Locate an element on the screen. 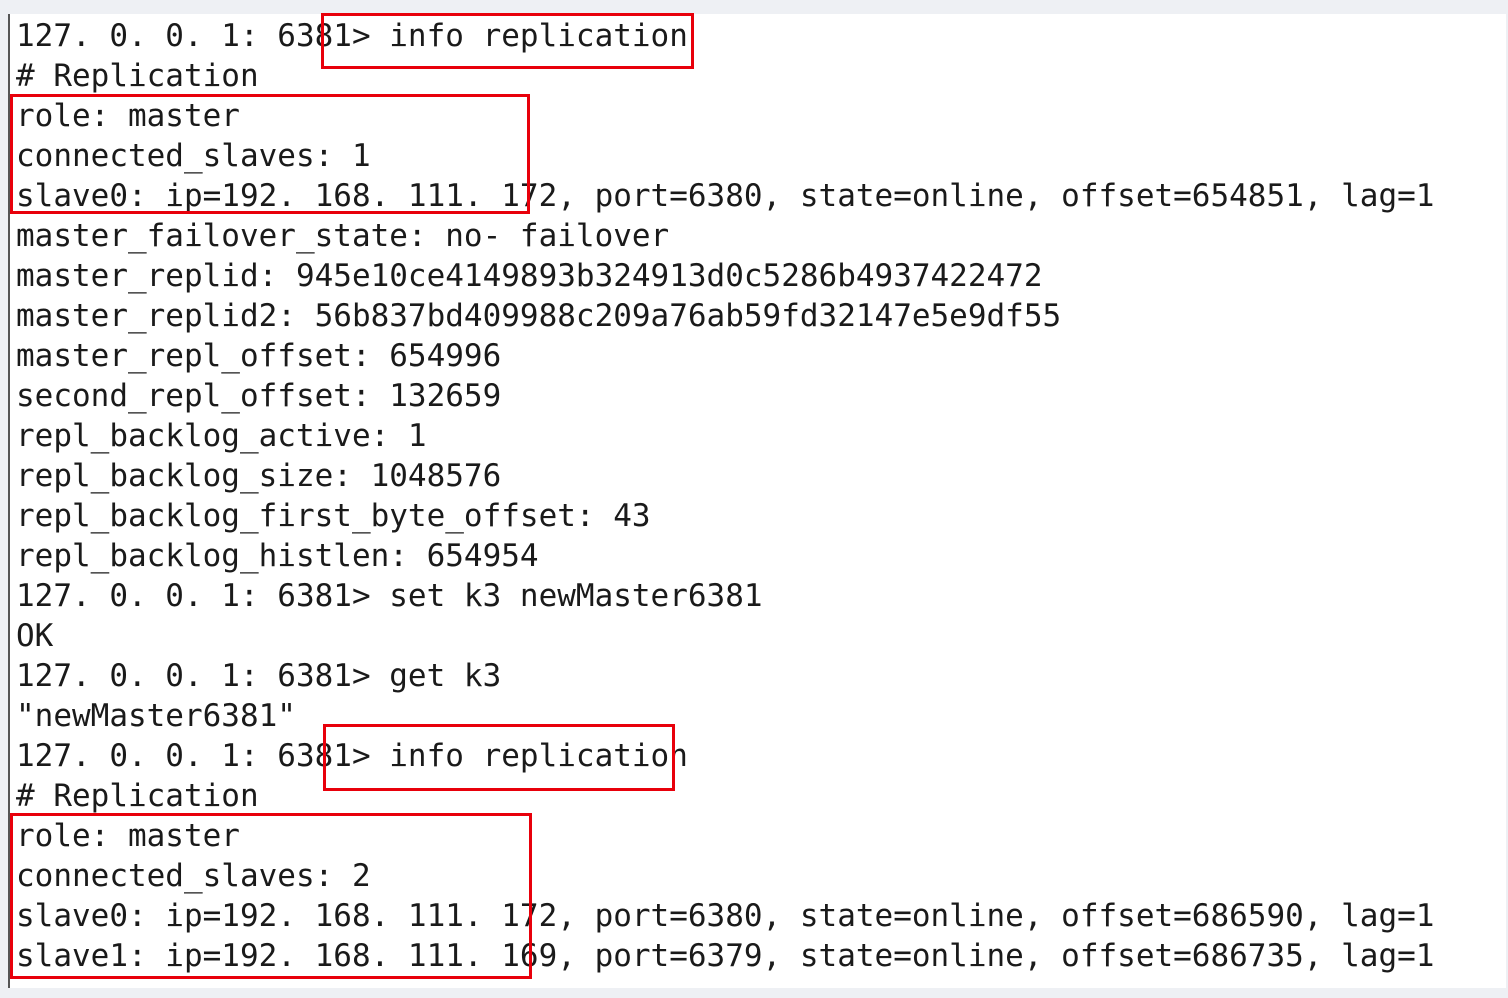 This screenshot has width=1508, height=998. terminal-line: 127. 0. 0. 1: 6381> set k3 newMaster6381 is located at coordinates (389, 596).